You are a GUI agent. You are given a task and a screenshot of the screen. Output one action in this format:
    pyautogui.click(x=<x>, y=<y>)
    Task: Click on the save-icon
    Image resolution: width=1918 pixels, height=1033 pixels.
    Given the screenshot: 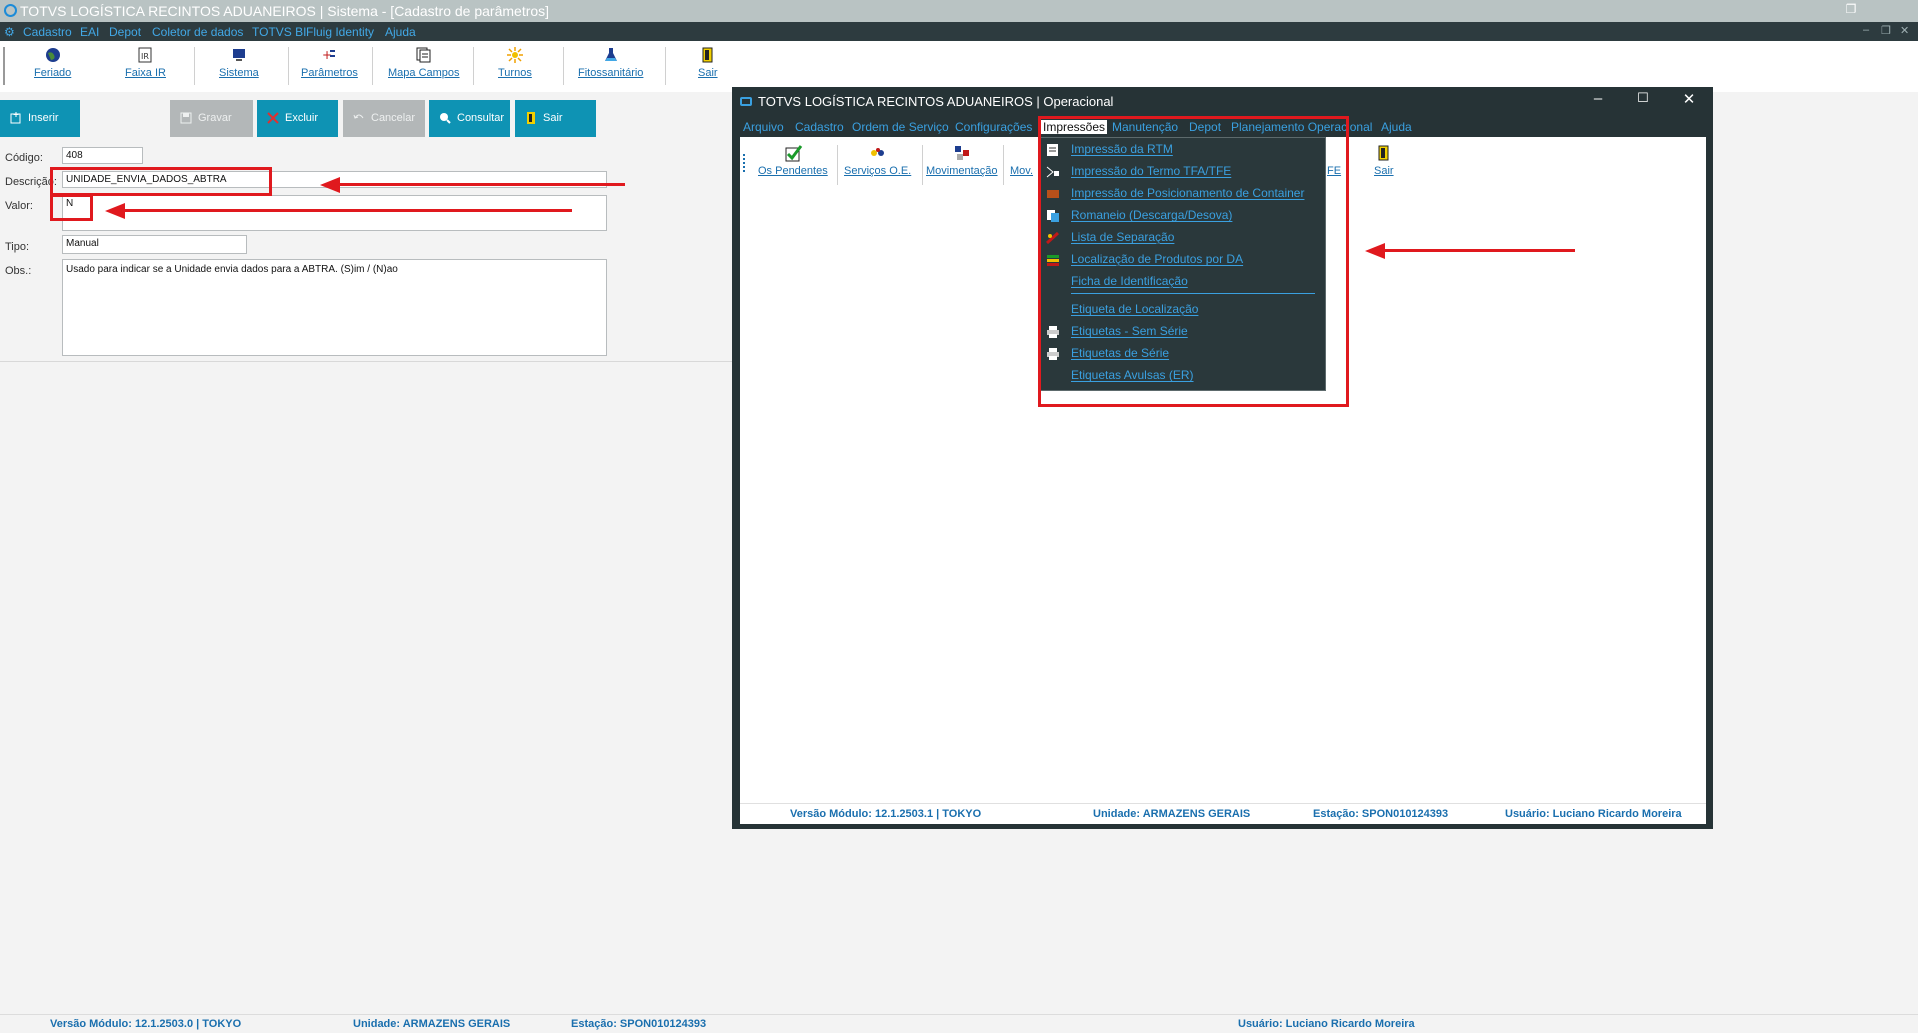 What is the action you would take?
    pyautogui.click(x=186, y=118)
    